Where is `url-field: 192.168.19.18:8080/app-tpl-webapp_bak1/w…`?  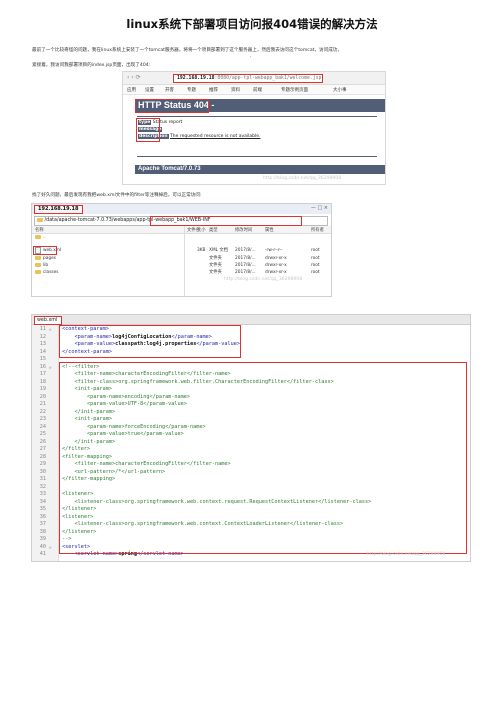
url-field: 192.168.19.18:8080/app-tpl-webapp_bak1/w… is located at coordinates (248, 78).